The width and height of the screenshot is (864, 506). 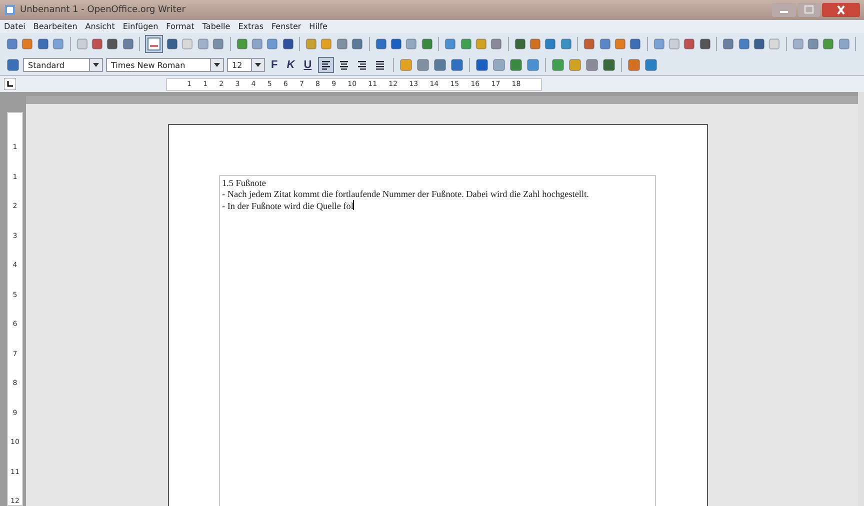 I want to click on menu-item: Tabelle, so click(x=216, y=26).